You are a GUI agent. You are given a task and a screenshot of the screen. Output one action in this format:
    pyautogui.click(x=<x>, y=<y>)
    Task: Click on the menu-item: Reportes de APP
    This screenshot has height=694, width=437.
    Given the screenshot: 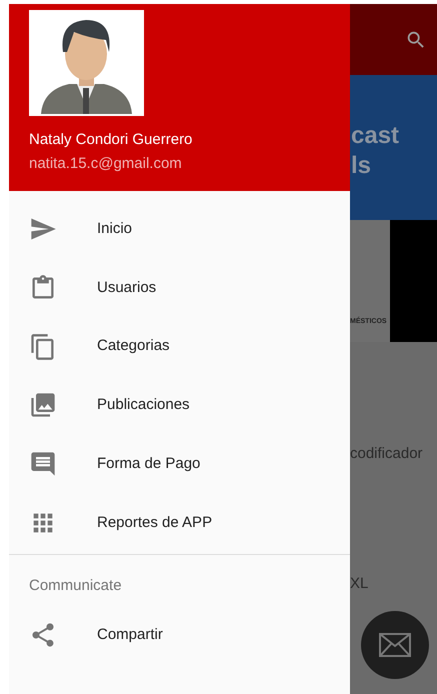 What is the action you would take?
    pyautogui.click(x=179, y=522)
    